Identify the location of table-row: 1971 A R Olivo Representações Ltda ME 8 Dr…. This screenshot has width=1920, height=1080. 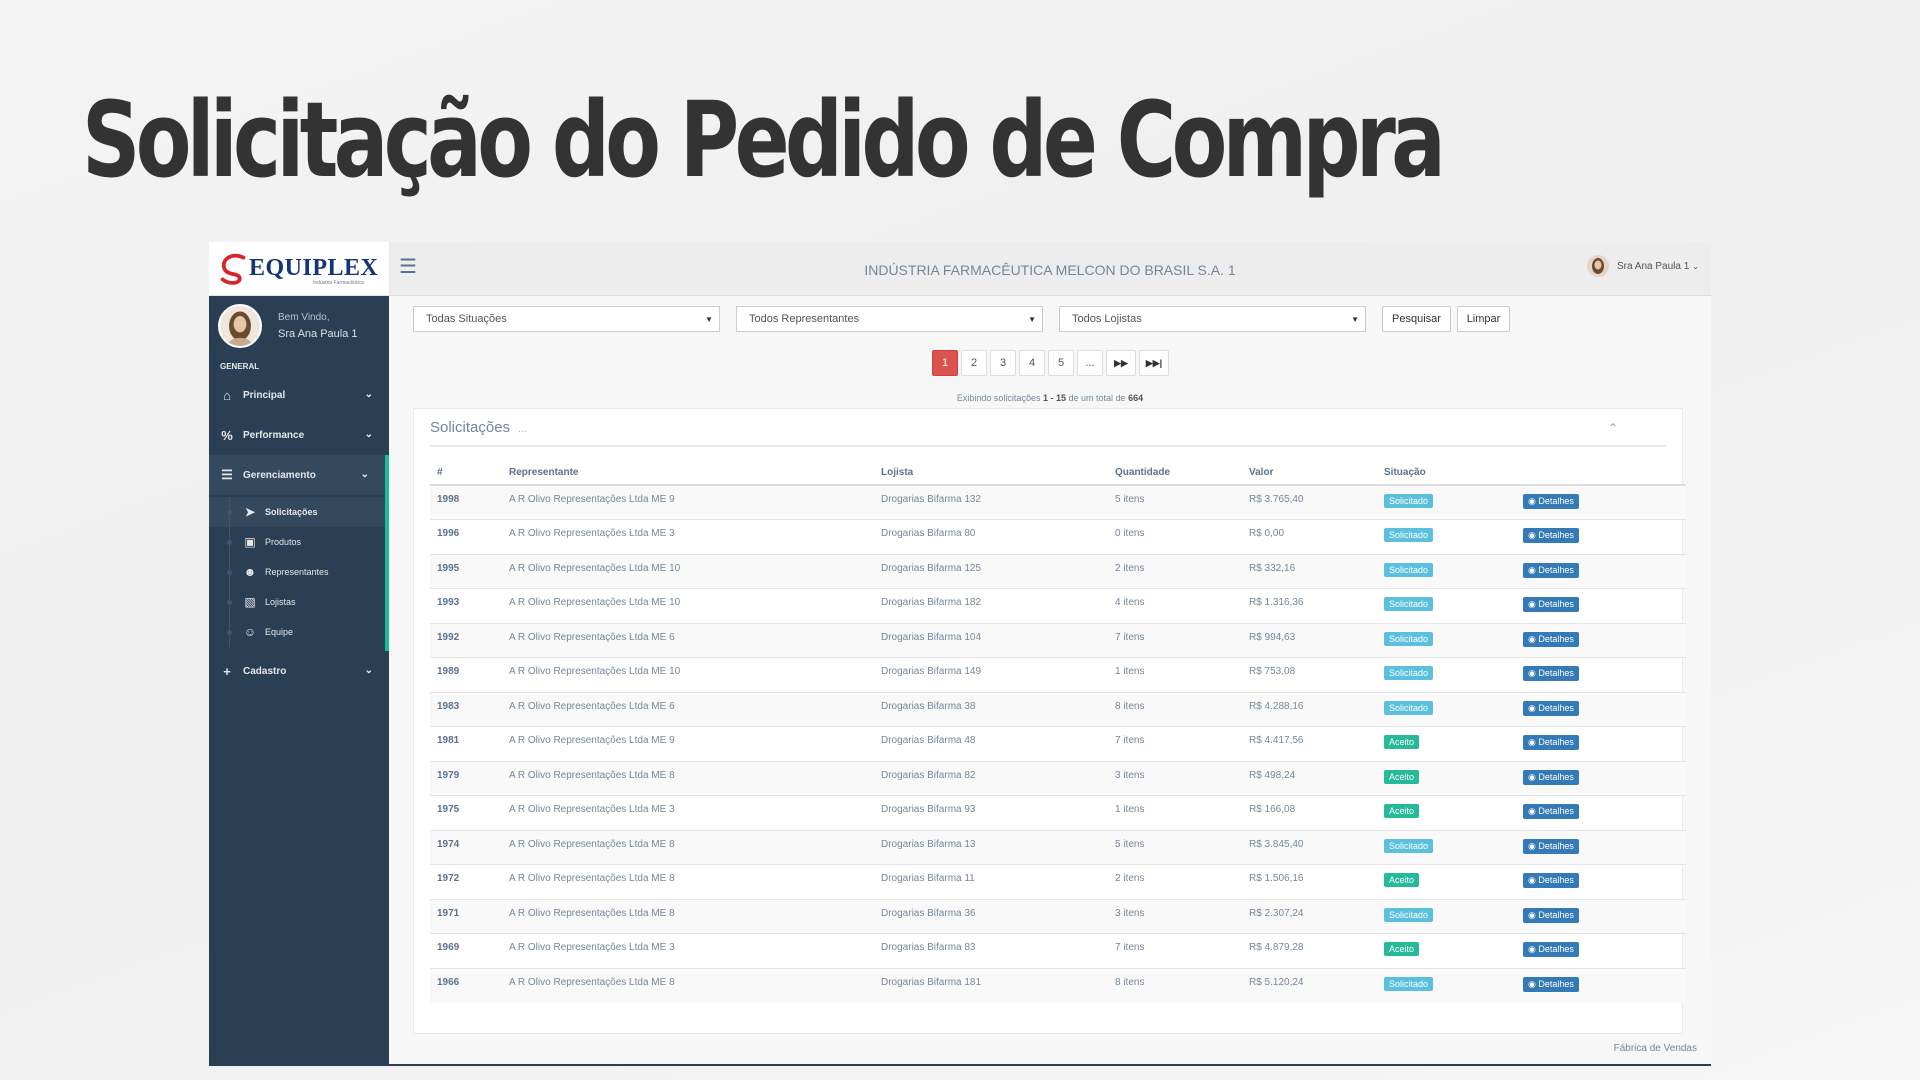
(1058, 916).